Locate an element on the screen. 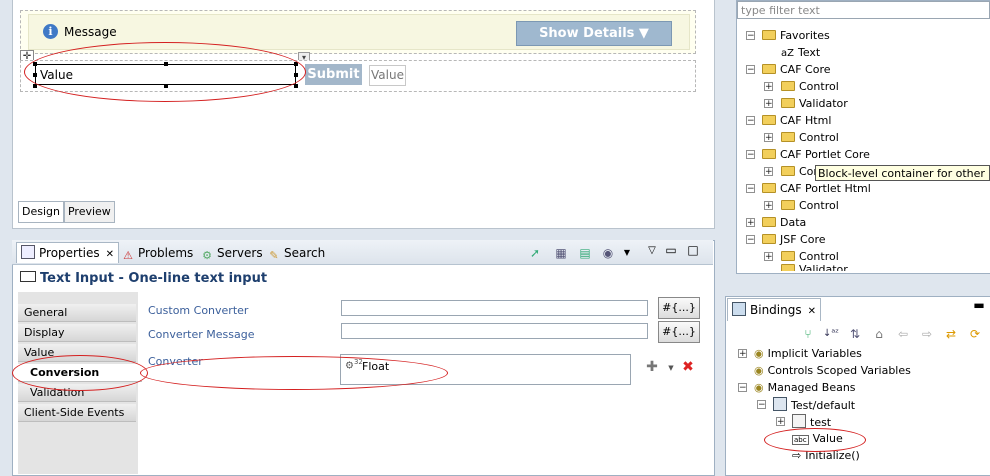  properties-menu-icon: ◉ is located at coordinates (608, 253).